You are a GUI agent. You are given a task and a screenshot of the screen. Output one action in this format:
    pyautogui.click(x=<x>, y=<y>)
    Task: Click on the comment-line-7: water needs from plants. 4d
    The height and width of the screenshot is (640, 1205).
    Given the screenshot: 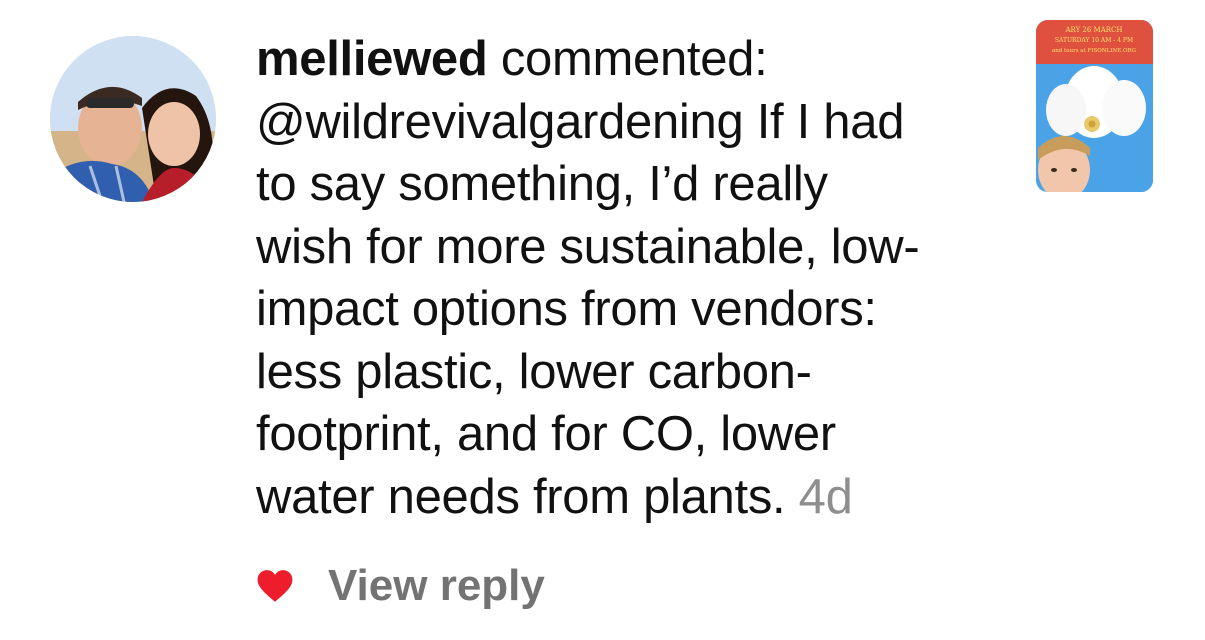 What is the action you would take?
    pyautogui.click(x=636, y=497)
    